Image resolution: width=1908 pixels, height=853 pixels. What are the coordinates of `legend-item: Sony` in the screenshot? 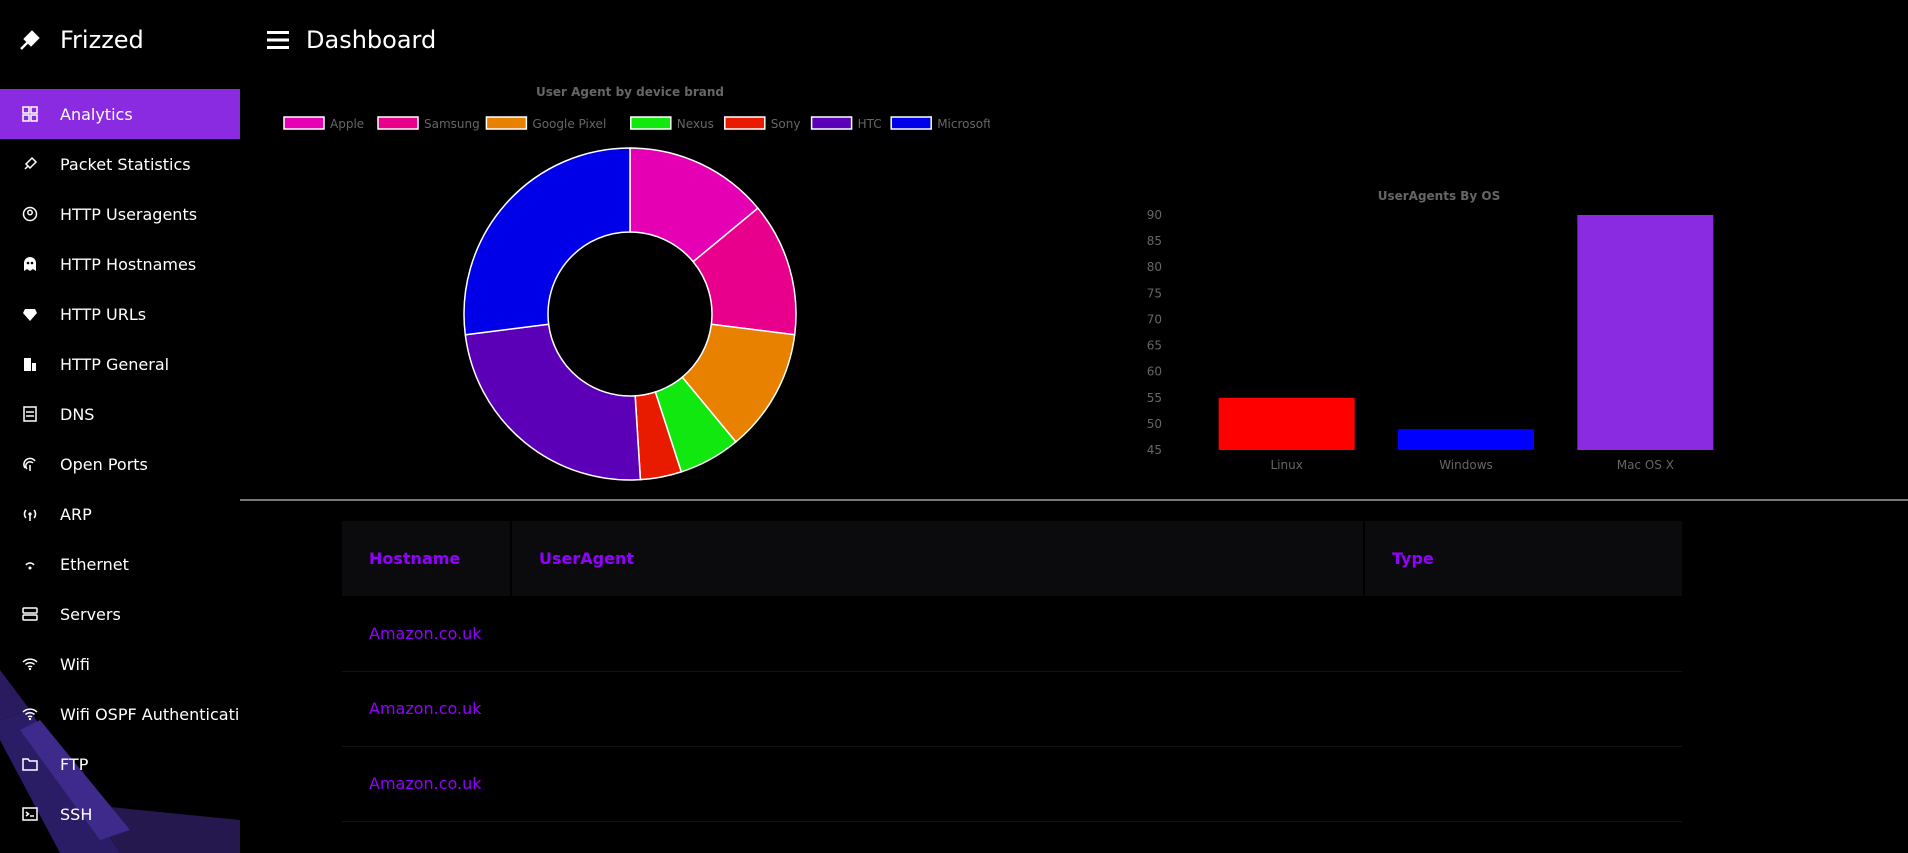 It's located at (762, 123).